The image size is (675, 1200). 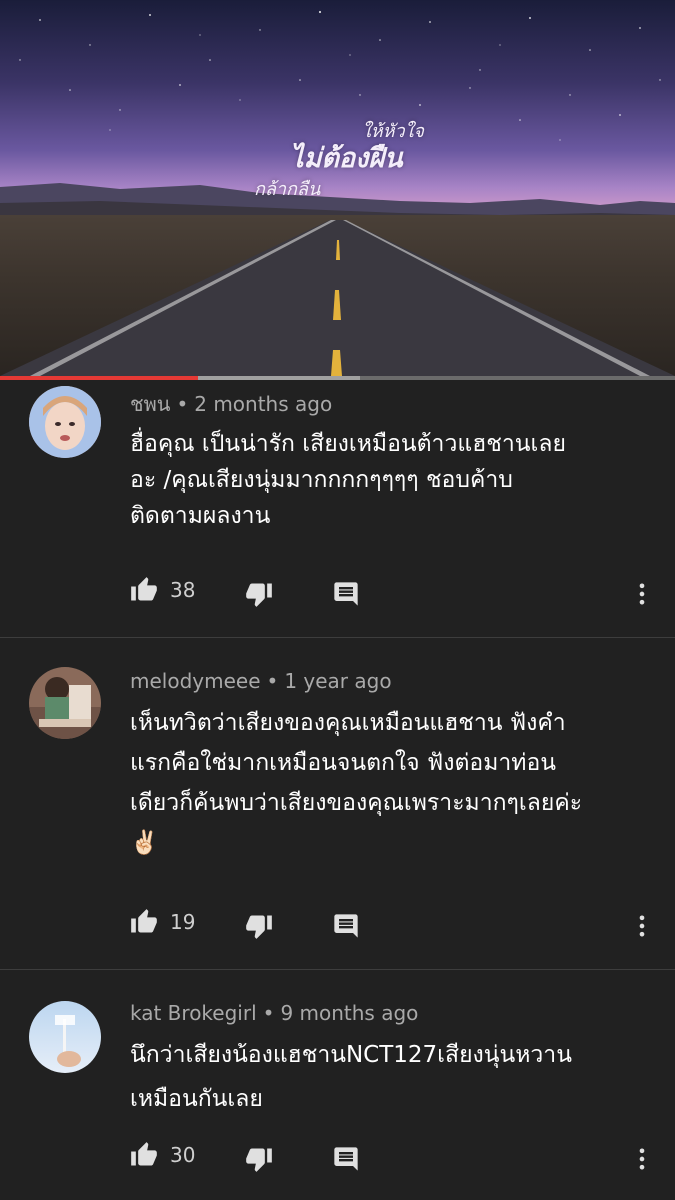 I want to click on like-button: 19, so click(x=162, y=922).